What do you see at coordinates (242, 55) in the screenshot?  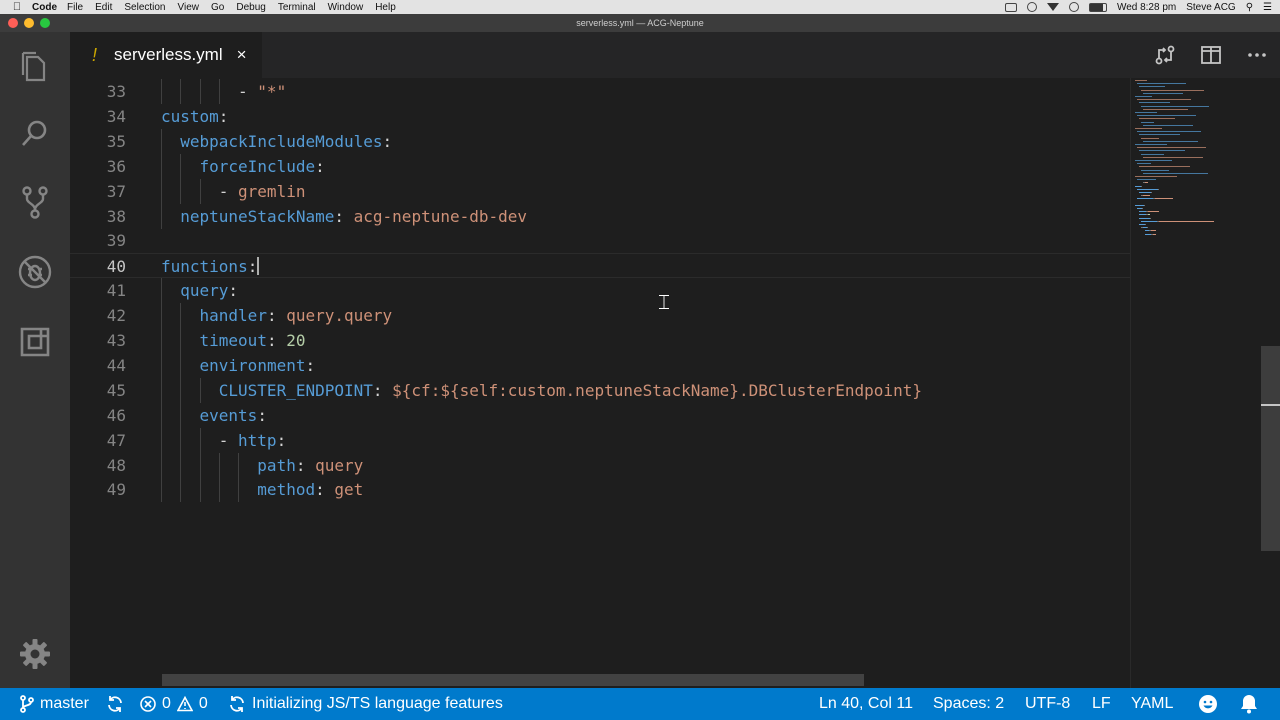 I see `close-icon: ×` at bounding box center [242, 55].